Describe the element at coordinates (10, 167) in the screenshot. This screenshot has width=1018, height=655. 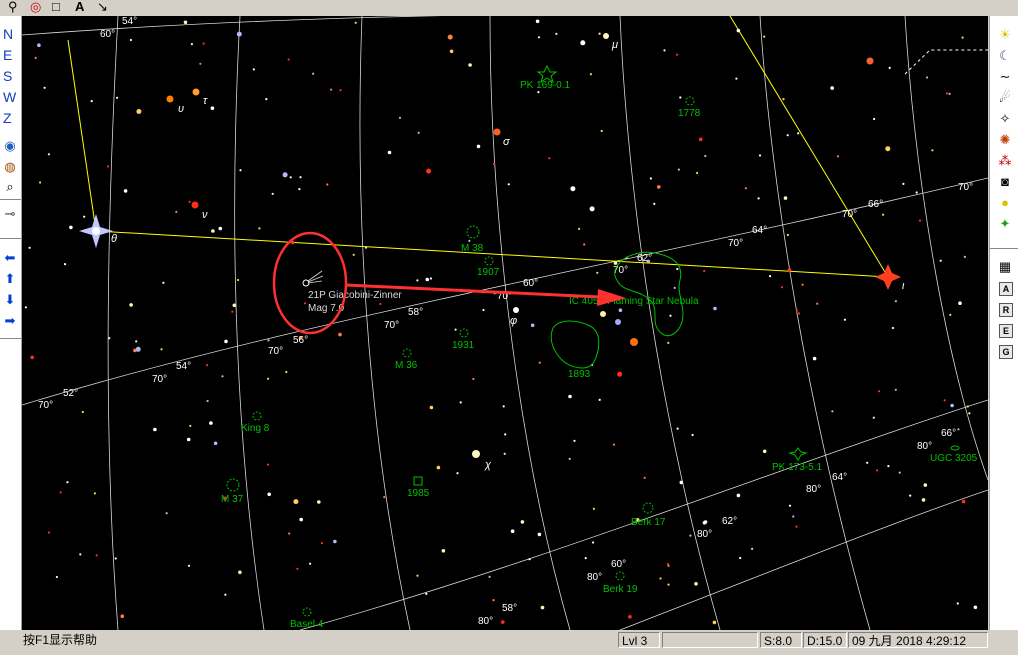
I see `compass-icon: ◍` at that location.